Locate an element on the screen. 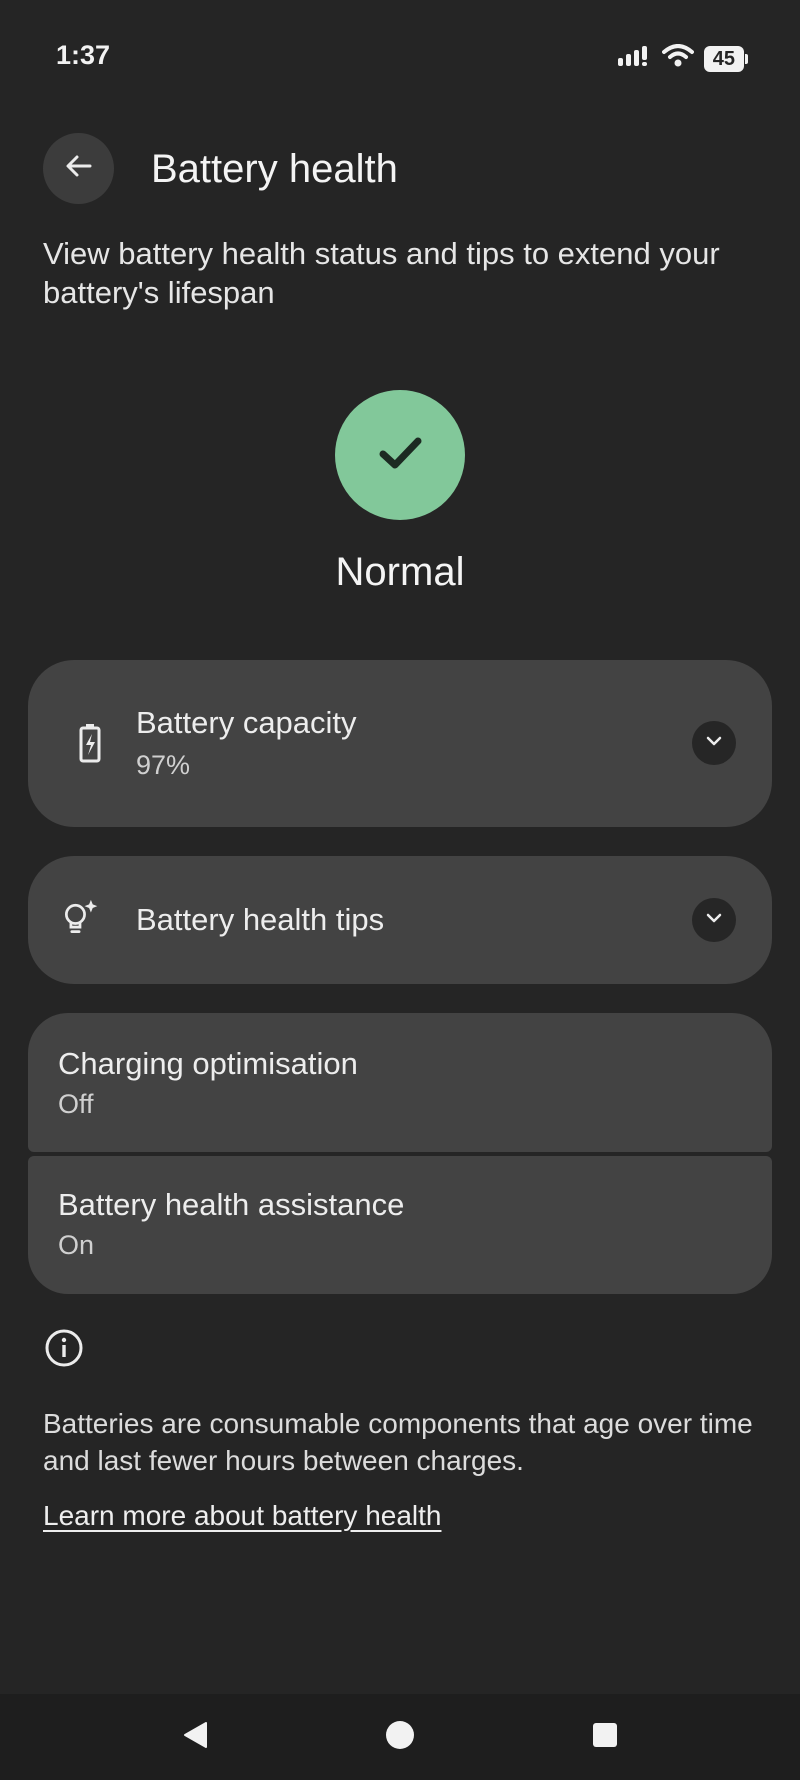  charging-optimisation-value: Off is located at coordinates (76, 1104).